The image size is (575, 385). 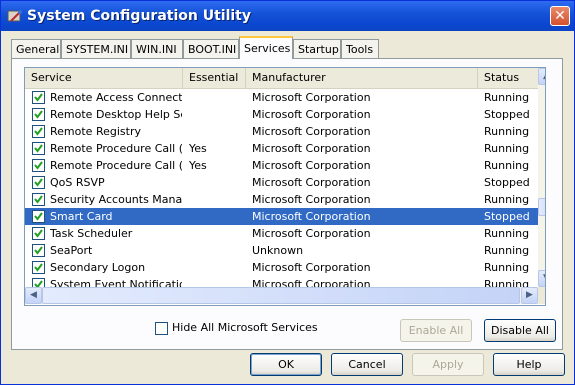 I want to click on hide-microsoft-services-label: Hide All Microsoft Services, so click(x=245, y=327).